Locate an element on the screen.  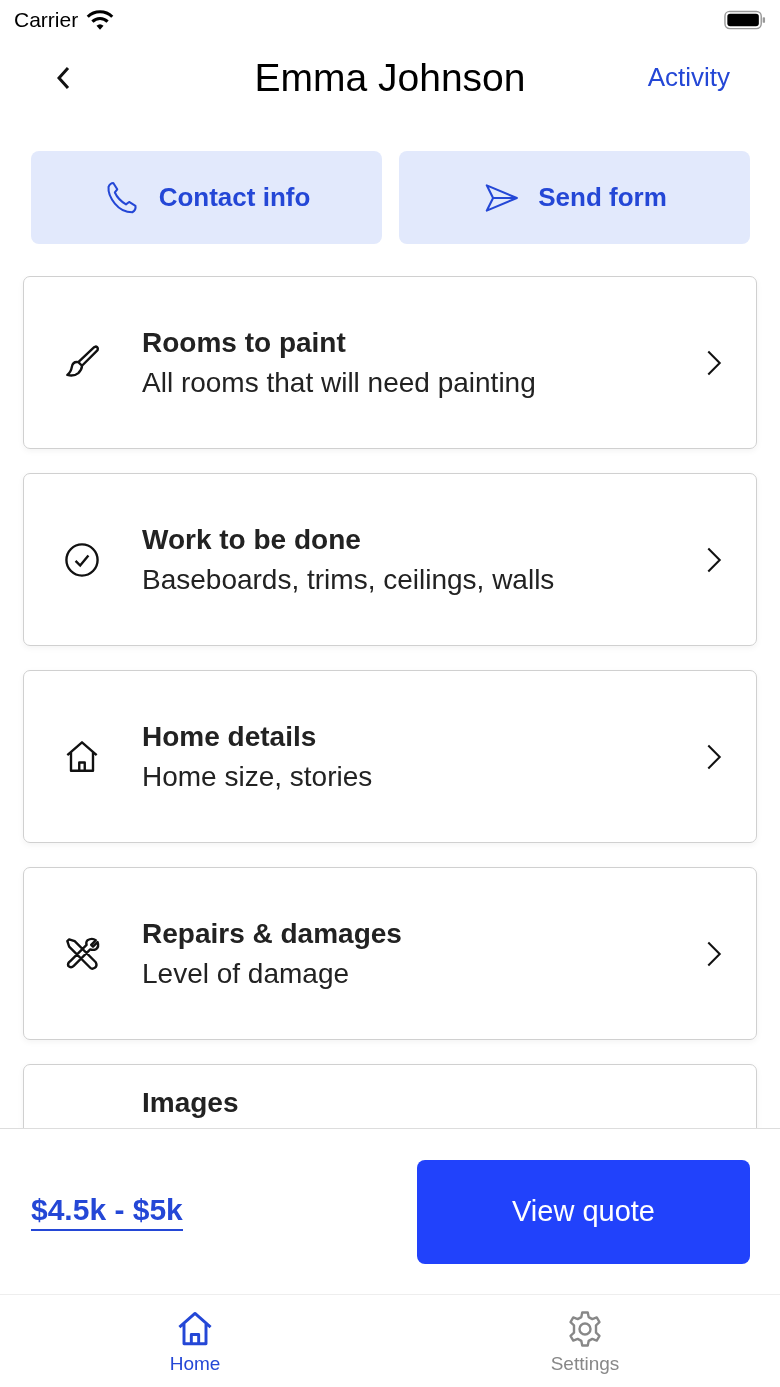
wifi-icon is located at coordinates (100, 20).